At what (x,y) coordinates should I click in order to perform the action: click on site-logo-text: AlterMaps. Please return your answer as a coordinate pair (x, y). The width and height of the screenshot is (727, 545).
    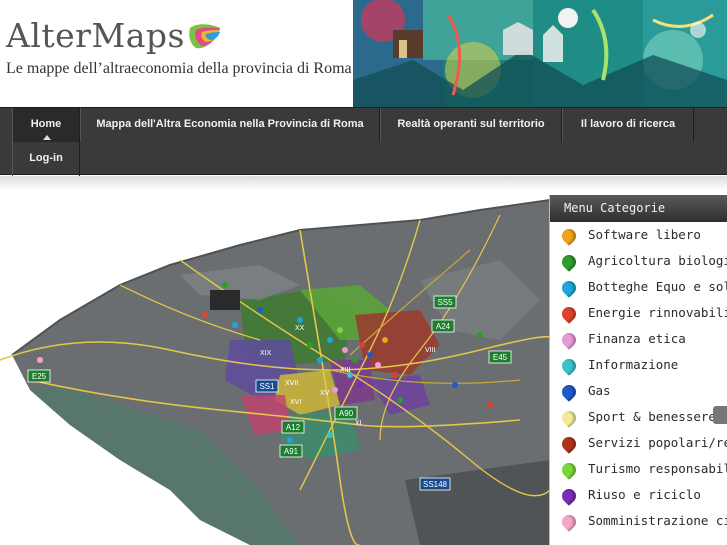
    Looking at the image, I should click on (95, 35).